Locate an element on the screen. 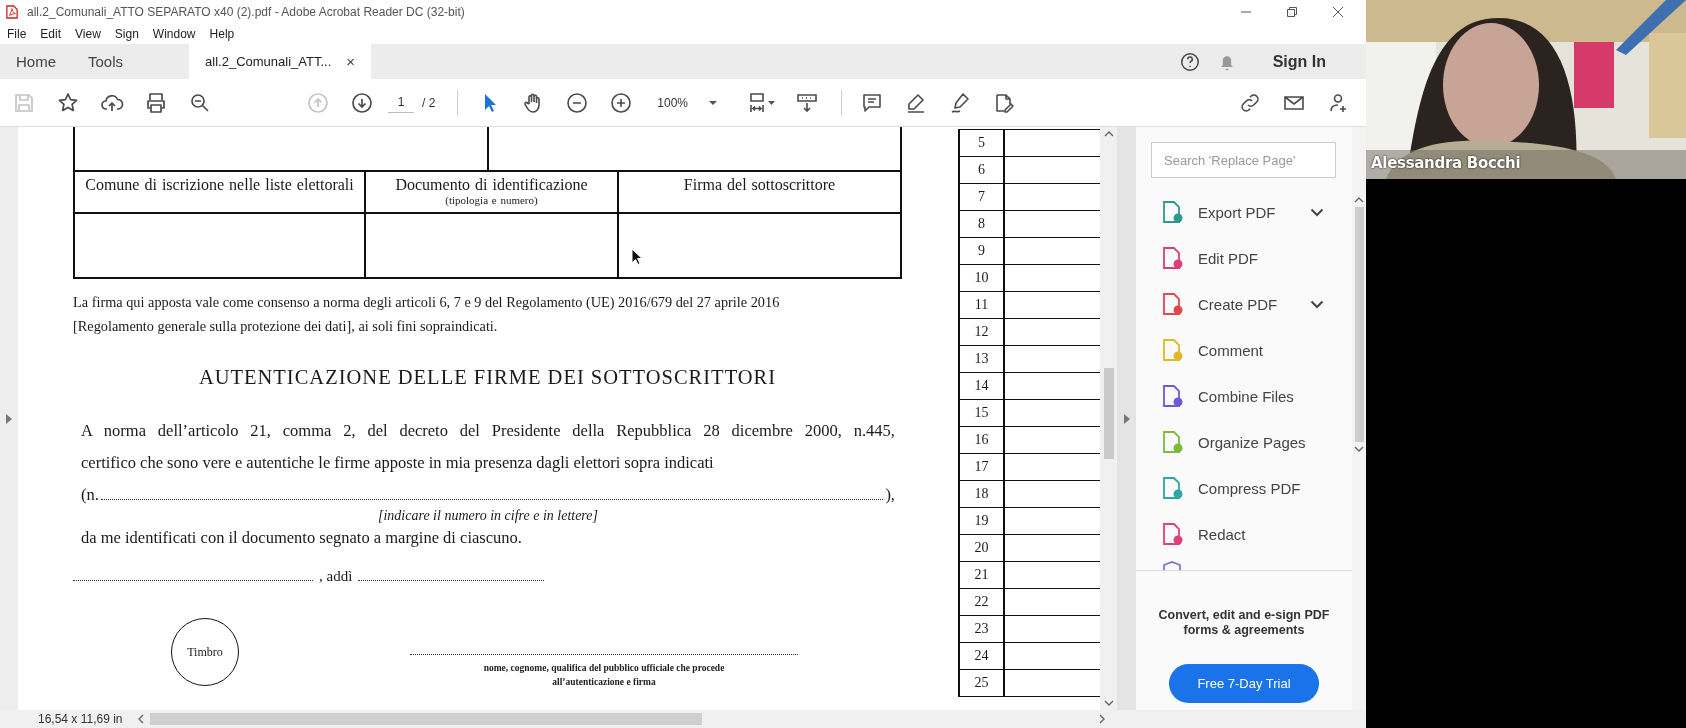 This screenshot has width=1686, height=728. search-field: Search 'Replace Page' is located at coordinates (1243, 160).